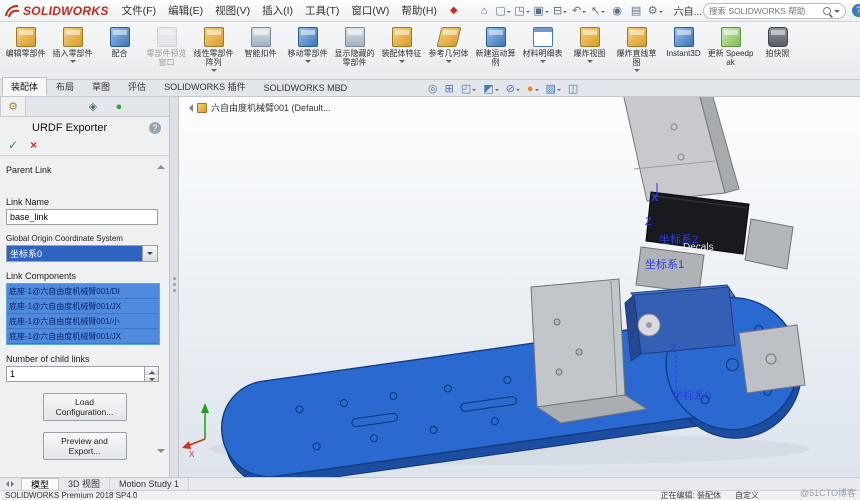 The width and height of the screenshot is (860, 500). Describe the element at coordinates (541, 10) in the screenshot. I see `save-icon: ▣` at that location.